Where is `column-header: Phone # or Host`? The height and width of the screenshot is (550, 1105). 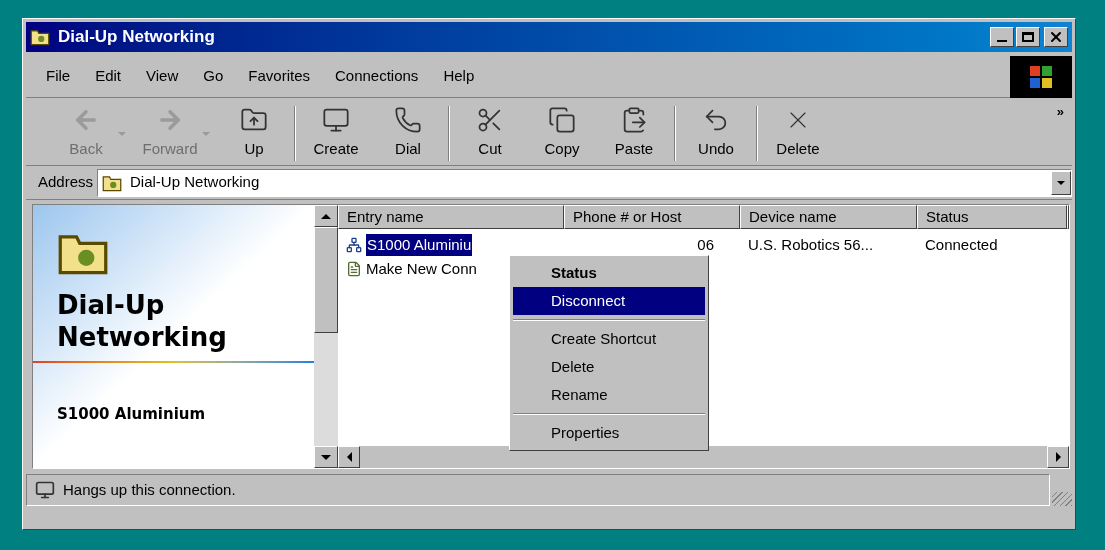
column-header: Phone # or Host is located at coordinates (652, 217).